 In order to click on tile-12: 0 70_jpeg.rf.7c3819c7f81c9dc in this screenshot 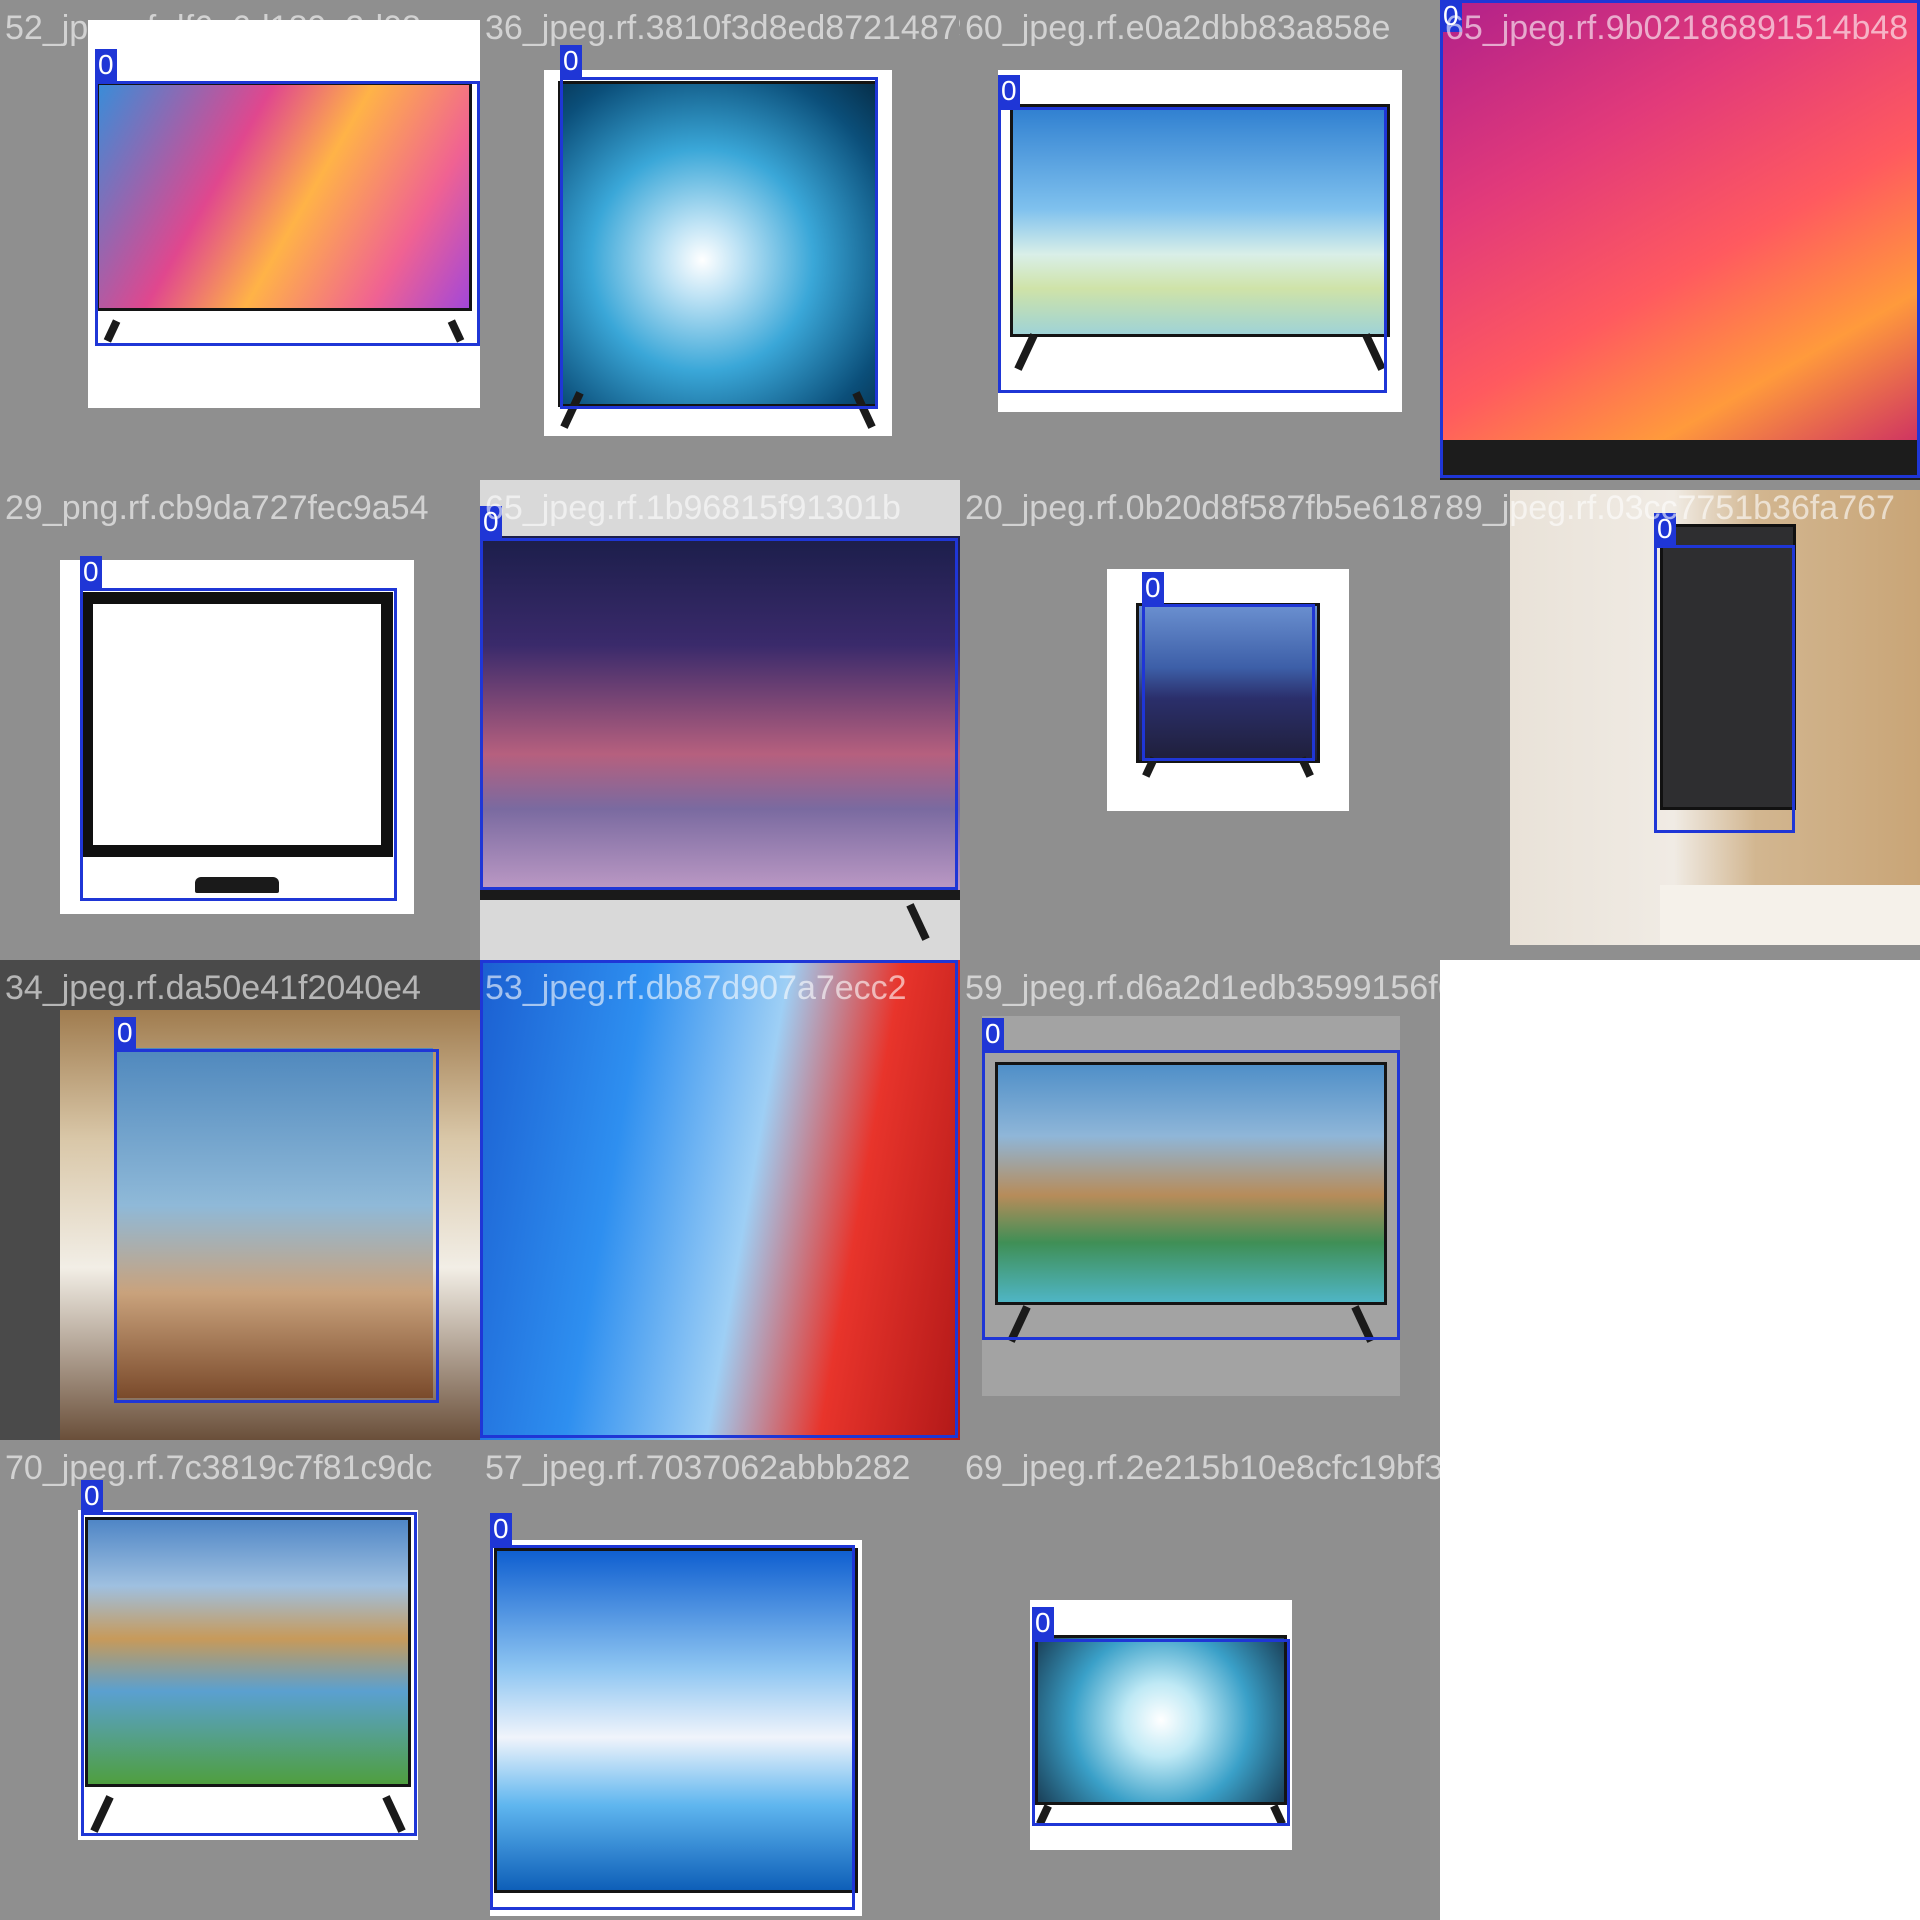, I will do `click(240, 1680)`.